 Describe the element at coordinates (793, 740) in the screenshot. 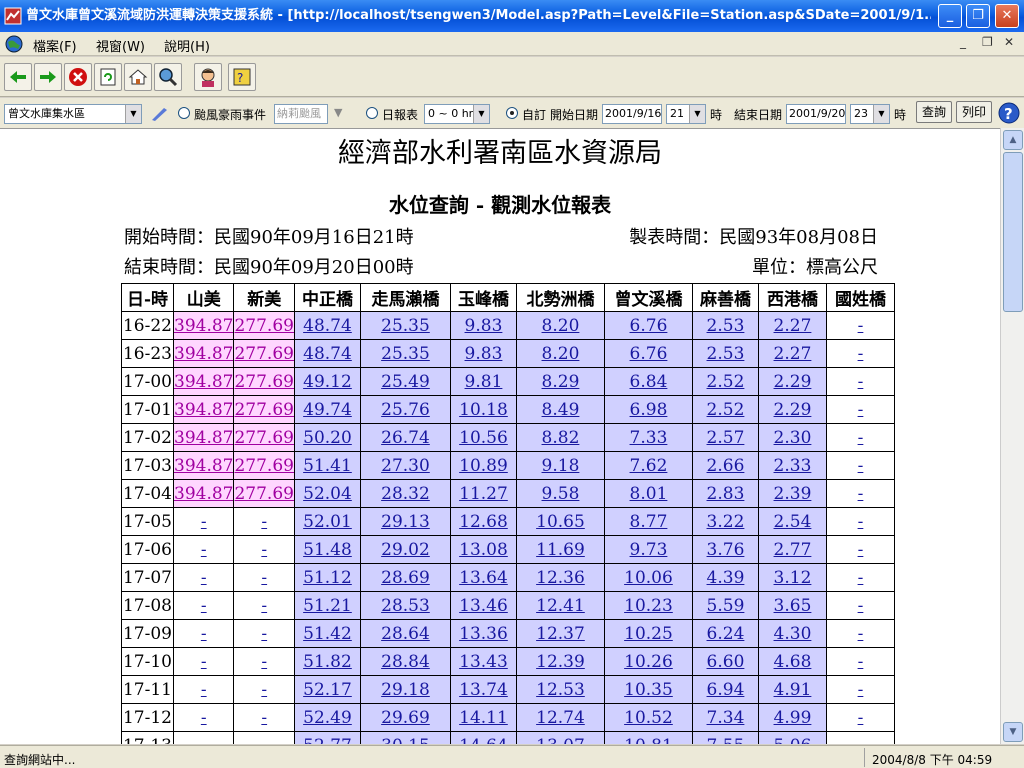

I see `level-link: 5.06` at that location.